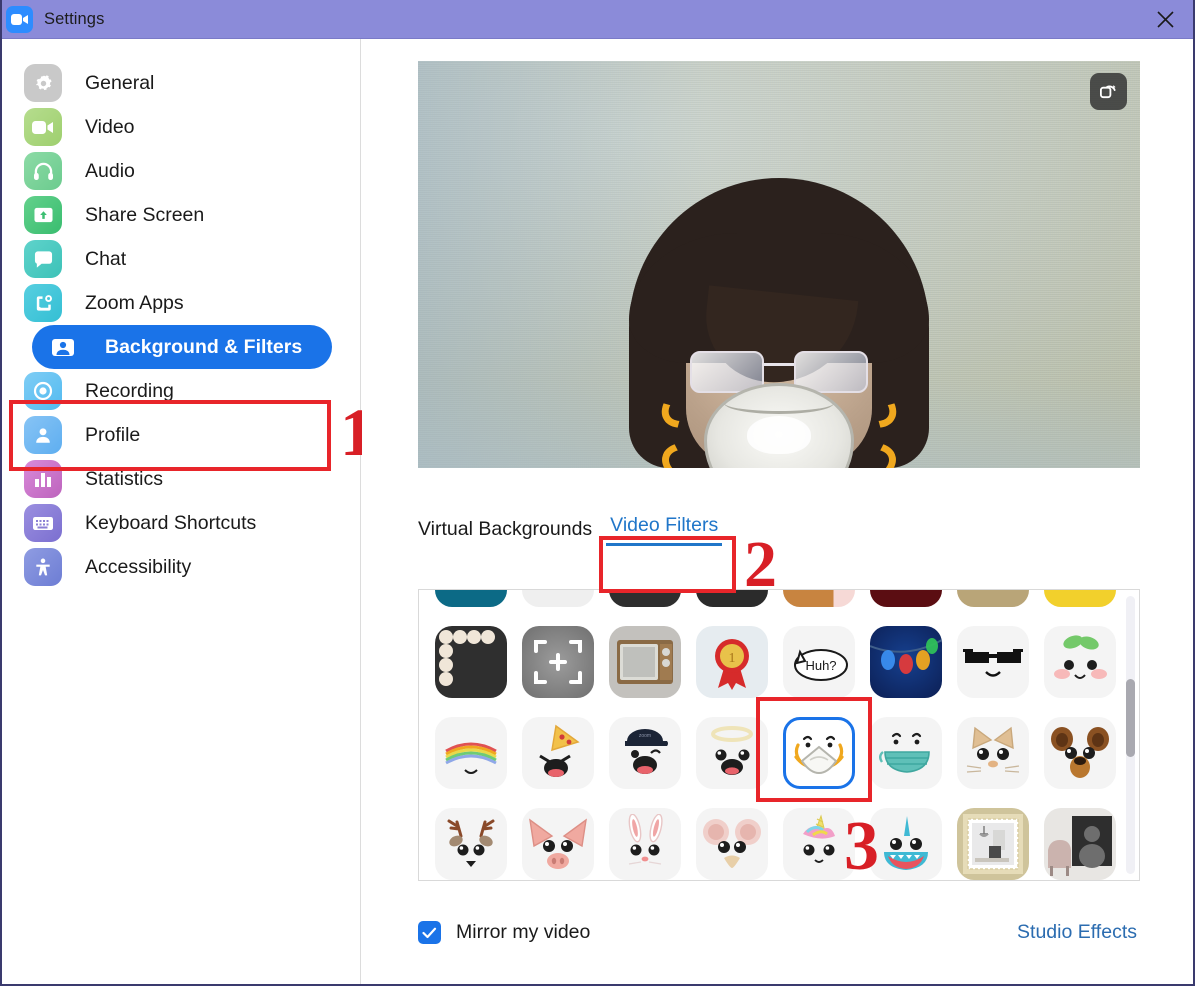 The height and width of the screenshot is (986, 1195). Describe the element at coordinates (182, 347) in the screenshot. I see `sidebar-item-background-filters: Background & Filters` at that location.